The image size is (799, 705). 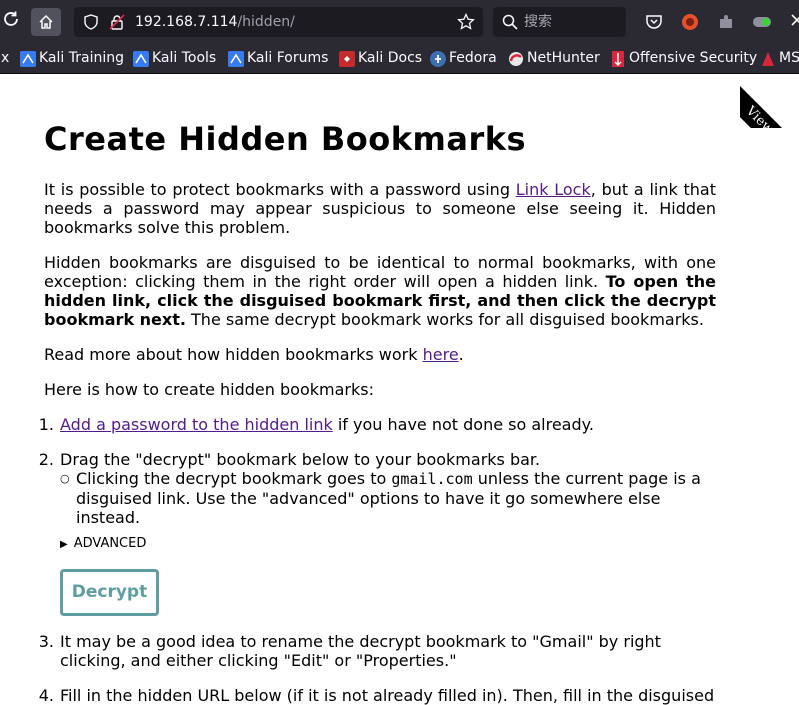 What do you see at coordinates (186, 22) in the screenshot?
I see `url-host: 192.168.7.114` at bounding box center [186, 22].